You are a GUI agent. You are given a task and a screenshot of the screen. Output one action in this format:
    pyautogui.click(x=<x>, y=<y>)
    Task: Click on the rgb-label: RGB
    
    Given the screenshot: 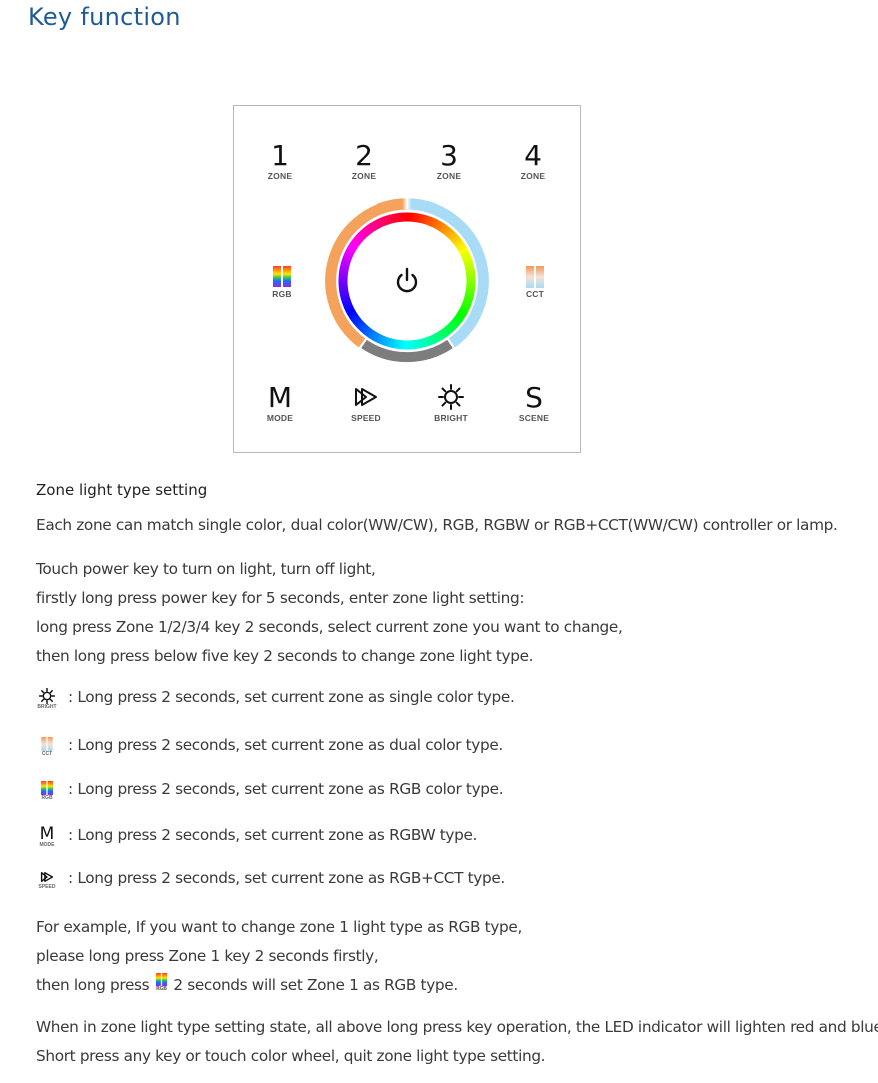 What is the action you would take?
    pyautogui.click(x=282, y=294)
    